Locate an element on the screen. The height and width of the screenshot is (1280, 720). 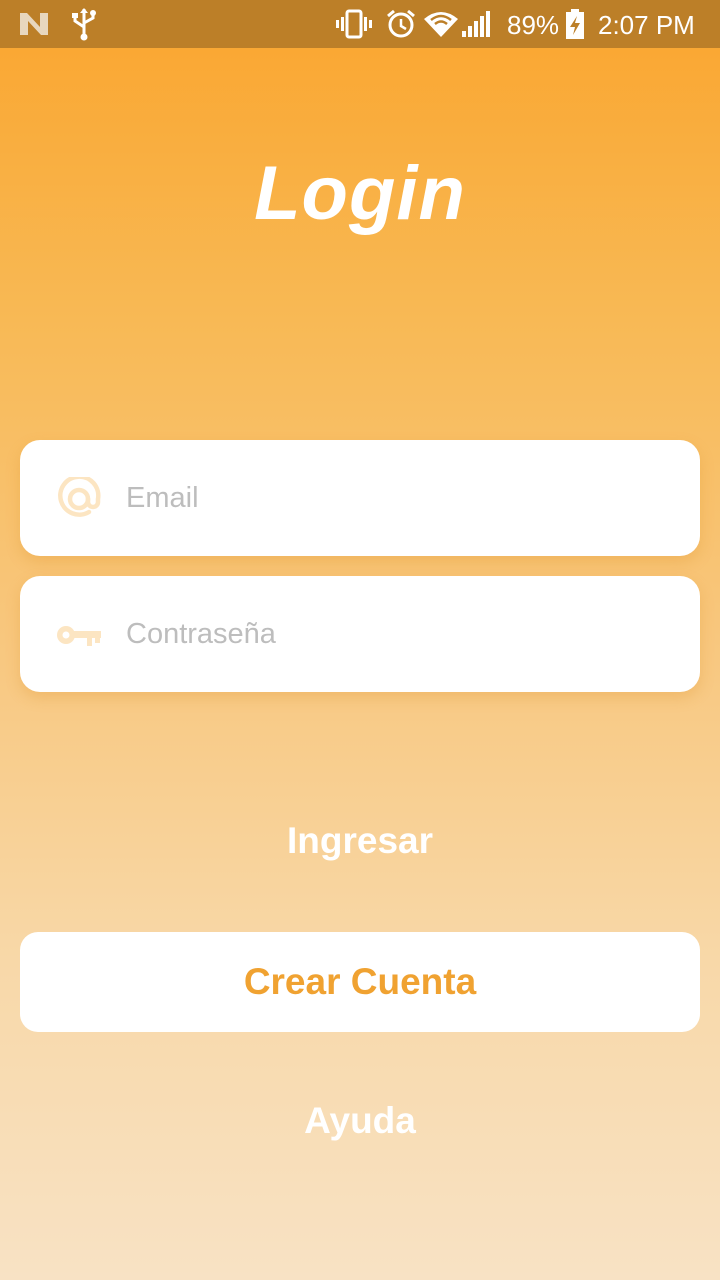
at-icon is located at coordinates (79, 499).